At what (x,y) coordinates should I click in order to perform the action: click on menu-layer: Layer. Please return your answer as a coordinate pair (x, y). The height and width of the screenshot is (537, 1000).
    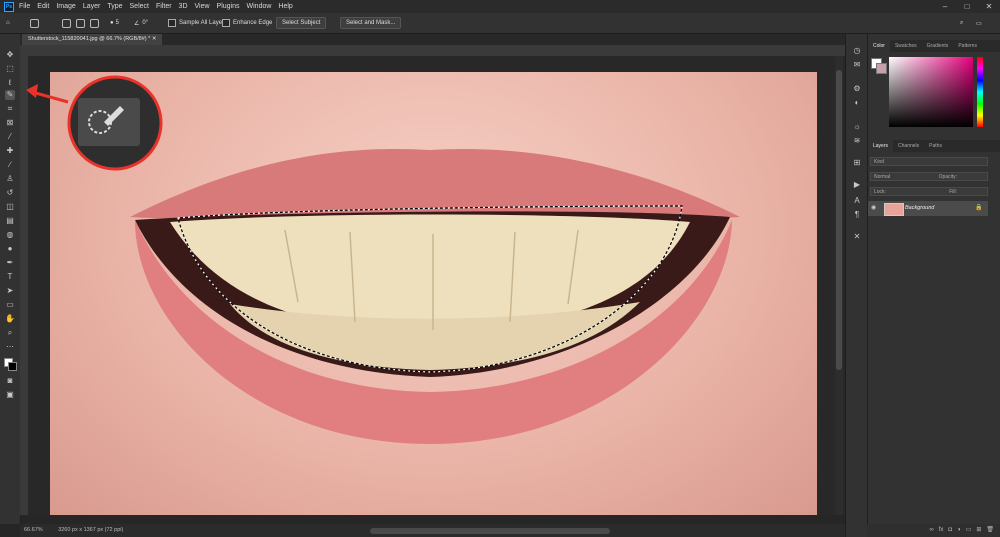
    Looking at the image, I should click on (92, 6).